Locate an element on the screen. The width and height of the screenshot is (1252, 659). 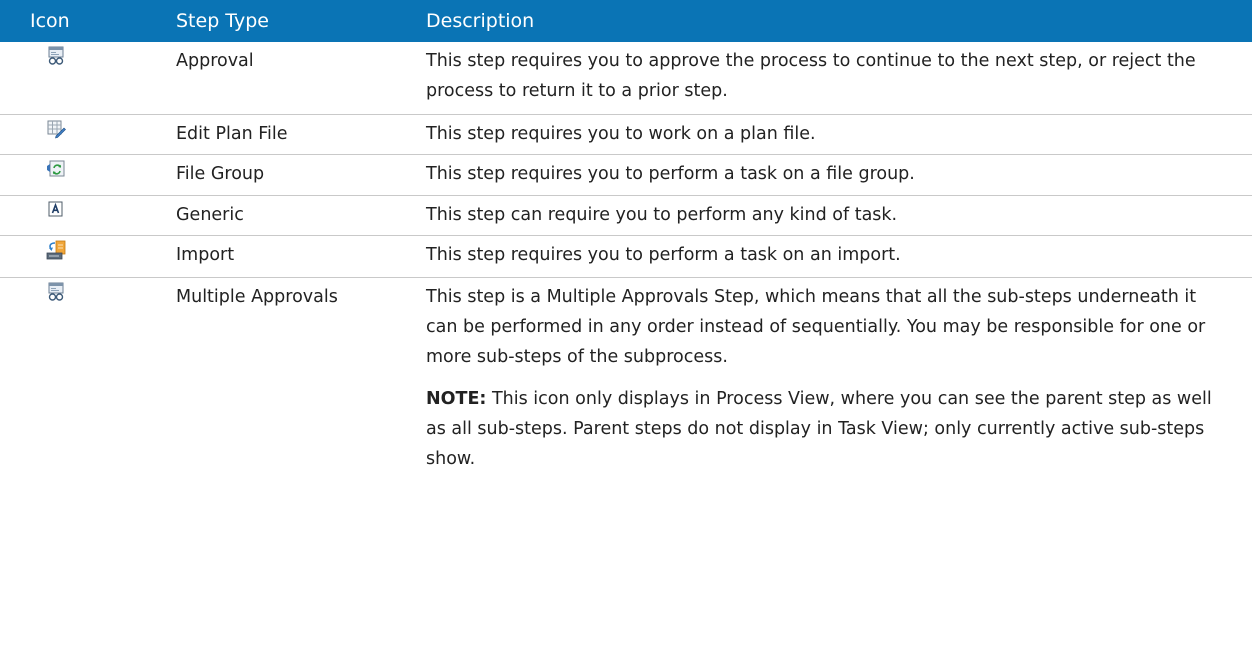
step-type-cell: Generic is located at coordinates (210, 214).